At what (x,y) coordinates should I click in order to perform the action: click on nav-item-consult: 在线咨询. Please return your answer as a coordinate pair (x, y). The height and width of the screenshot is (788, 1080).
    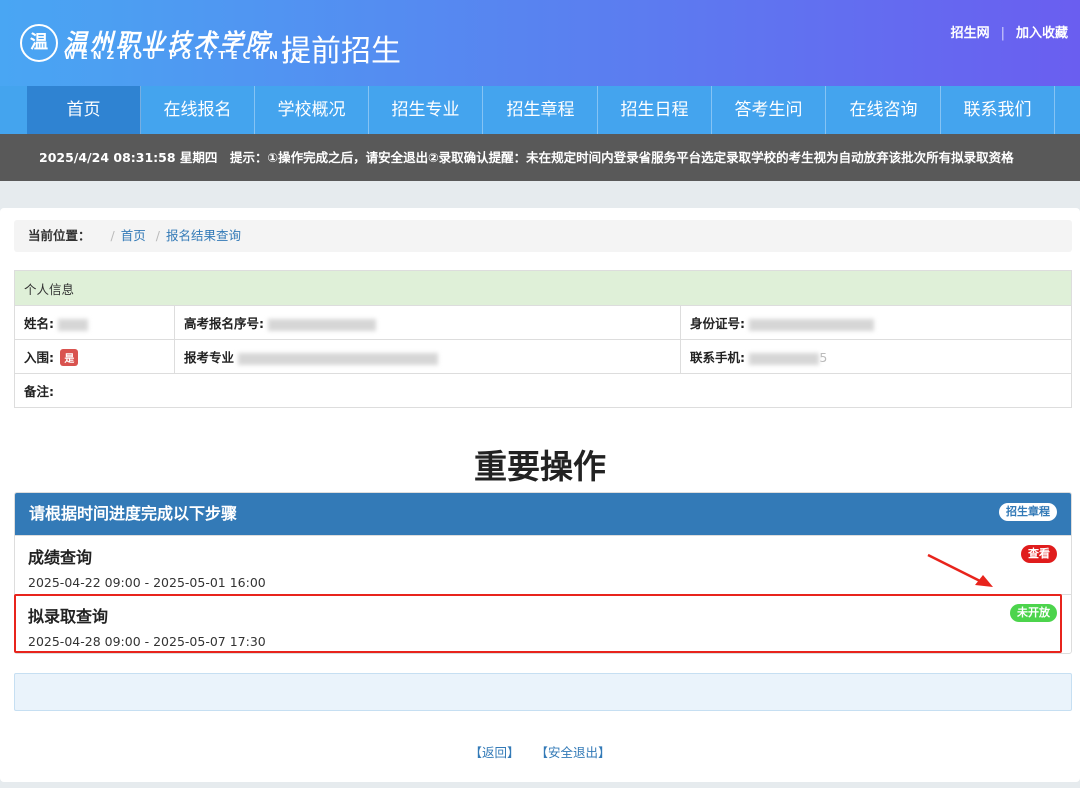
    Looking at the image, I should click on (884, 110).